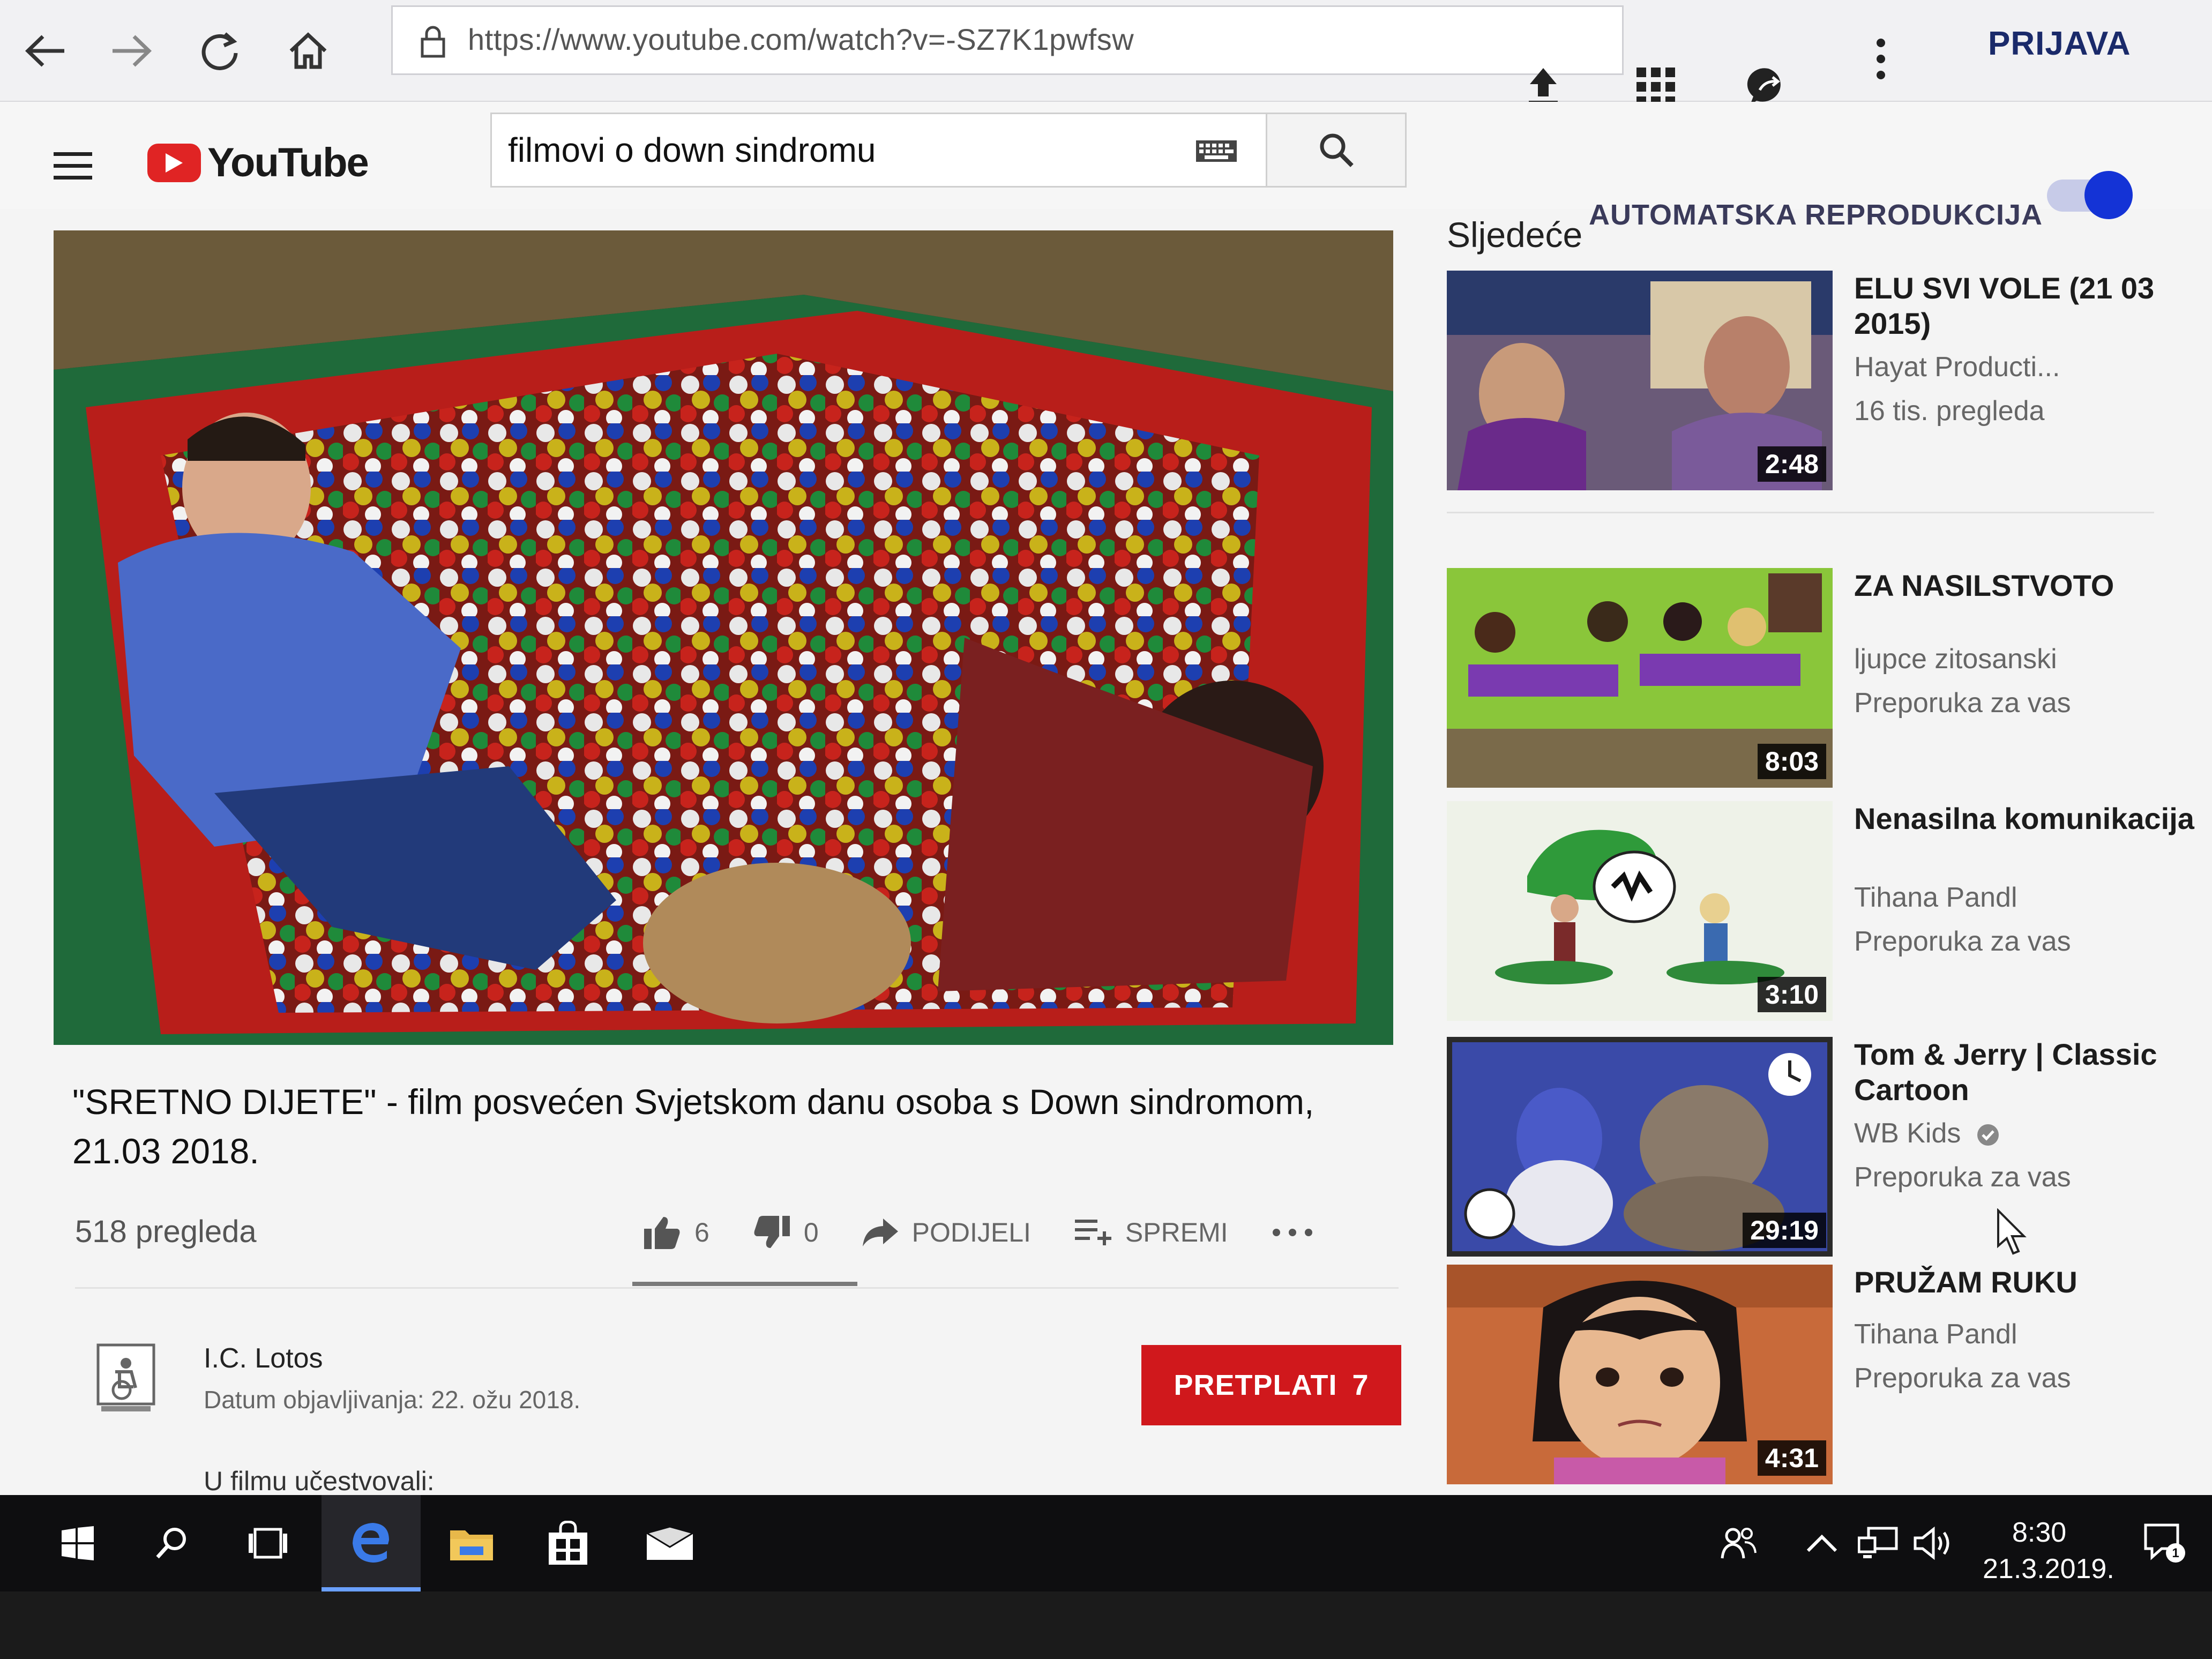 Image resolution: width=2212 pixels, height=1659 pixels. I want to click on speaker-volume-icon, so click(1931, 1543).